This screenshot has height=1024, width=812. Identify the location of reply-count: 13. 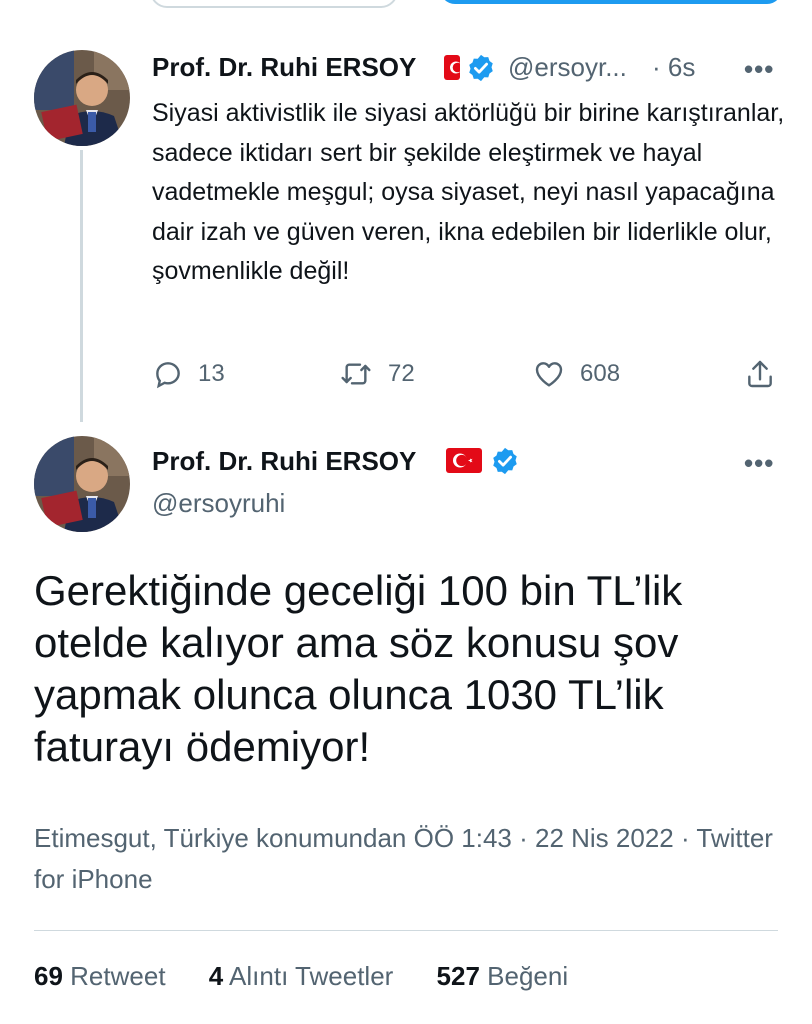
(211, 373).